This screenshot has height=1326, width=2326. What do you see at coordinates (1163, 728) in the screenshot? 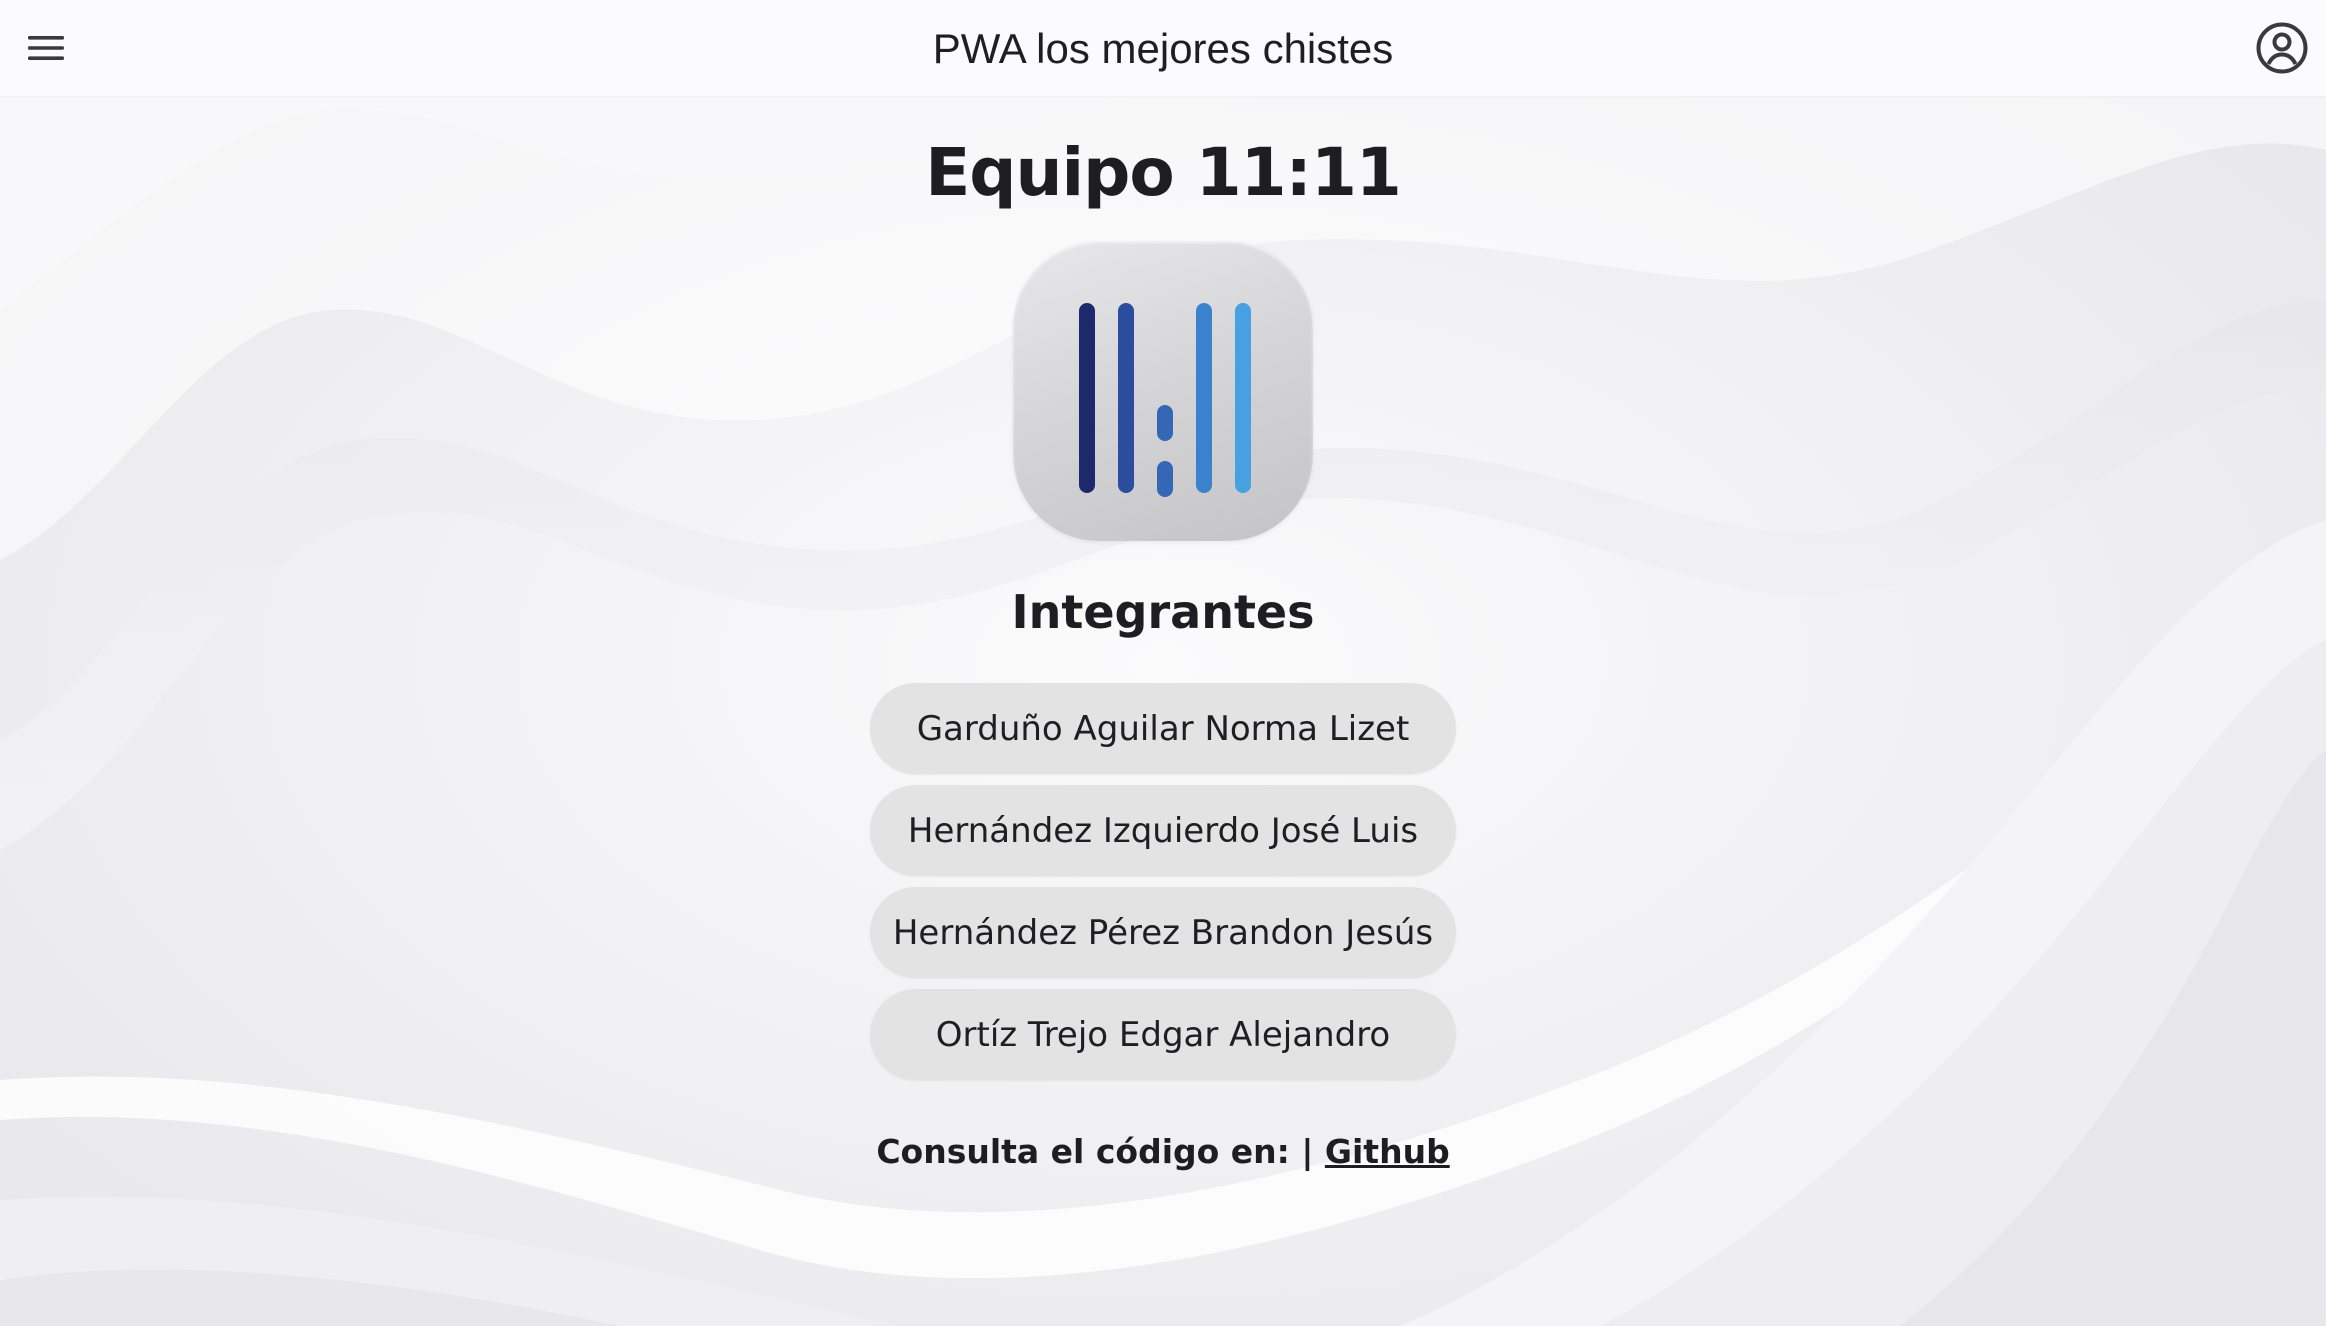
I see `member-chip: Garduño Aguilar Norma Lizet` at bounding box center [1163, 728].